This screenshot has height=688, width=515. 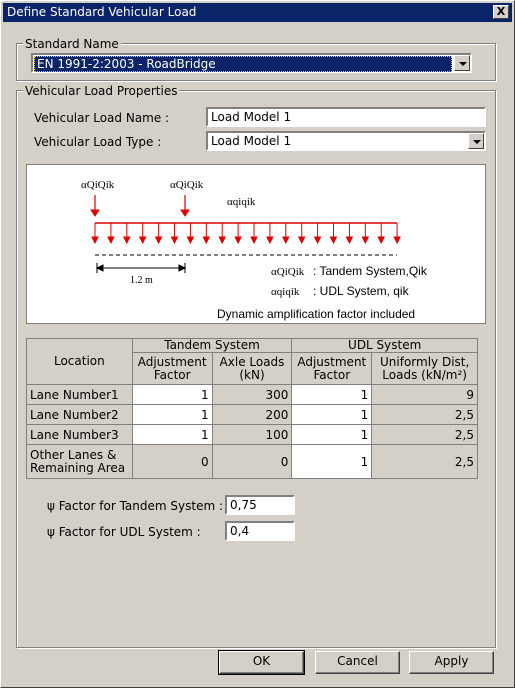 I want to click on axle-load-cell: 100, so click(x=252, y=434).